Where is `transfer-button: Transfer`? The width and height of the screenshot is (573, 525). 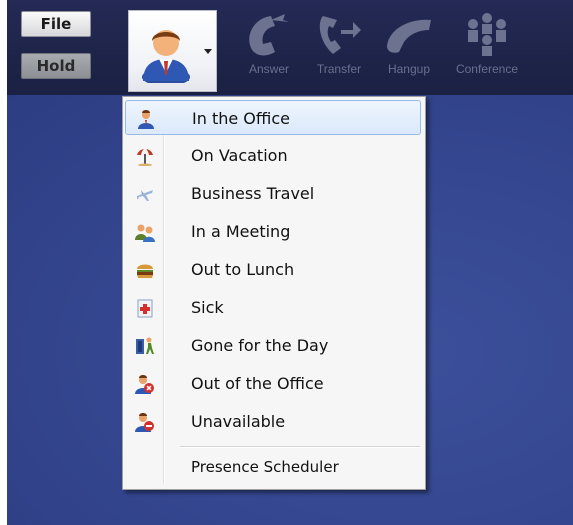
transfer-button: Transfer is located at coordinates (339, 48).